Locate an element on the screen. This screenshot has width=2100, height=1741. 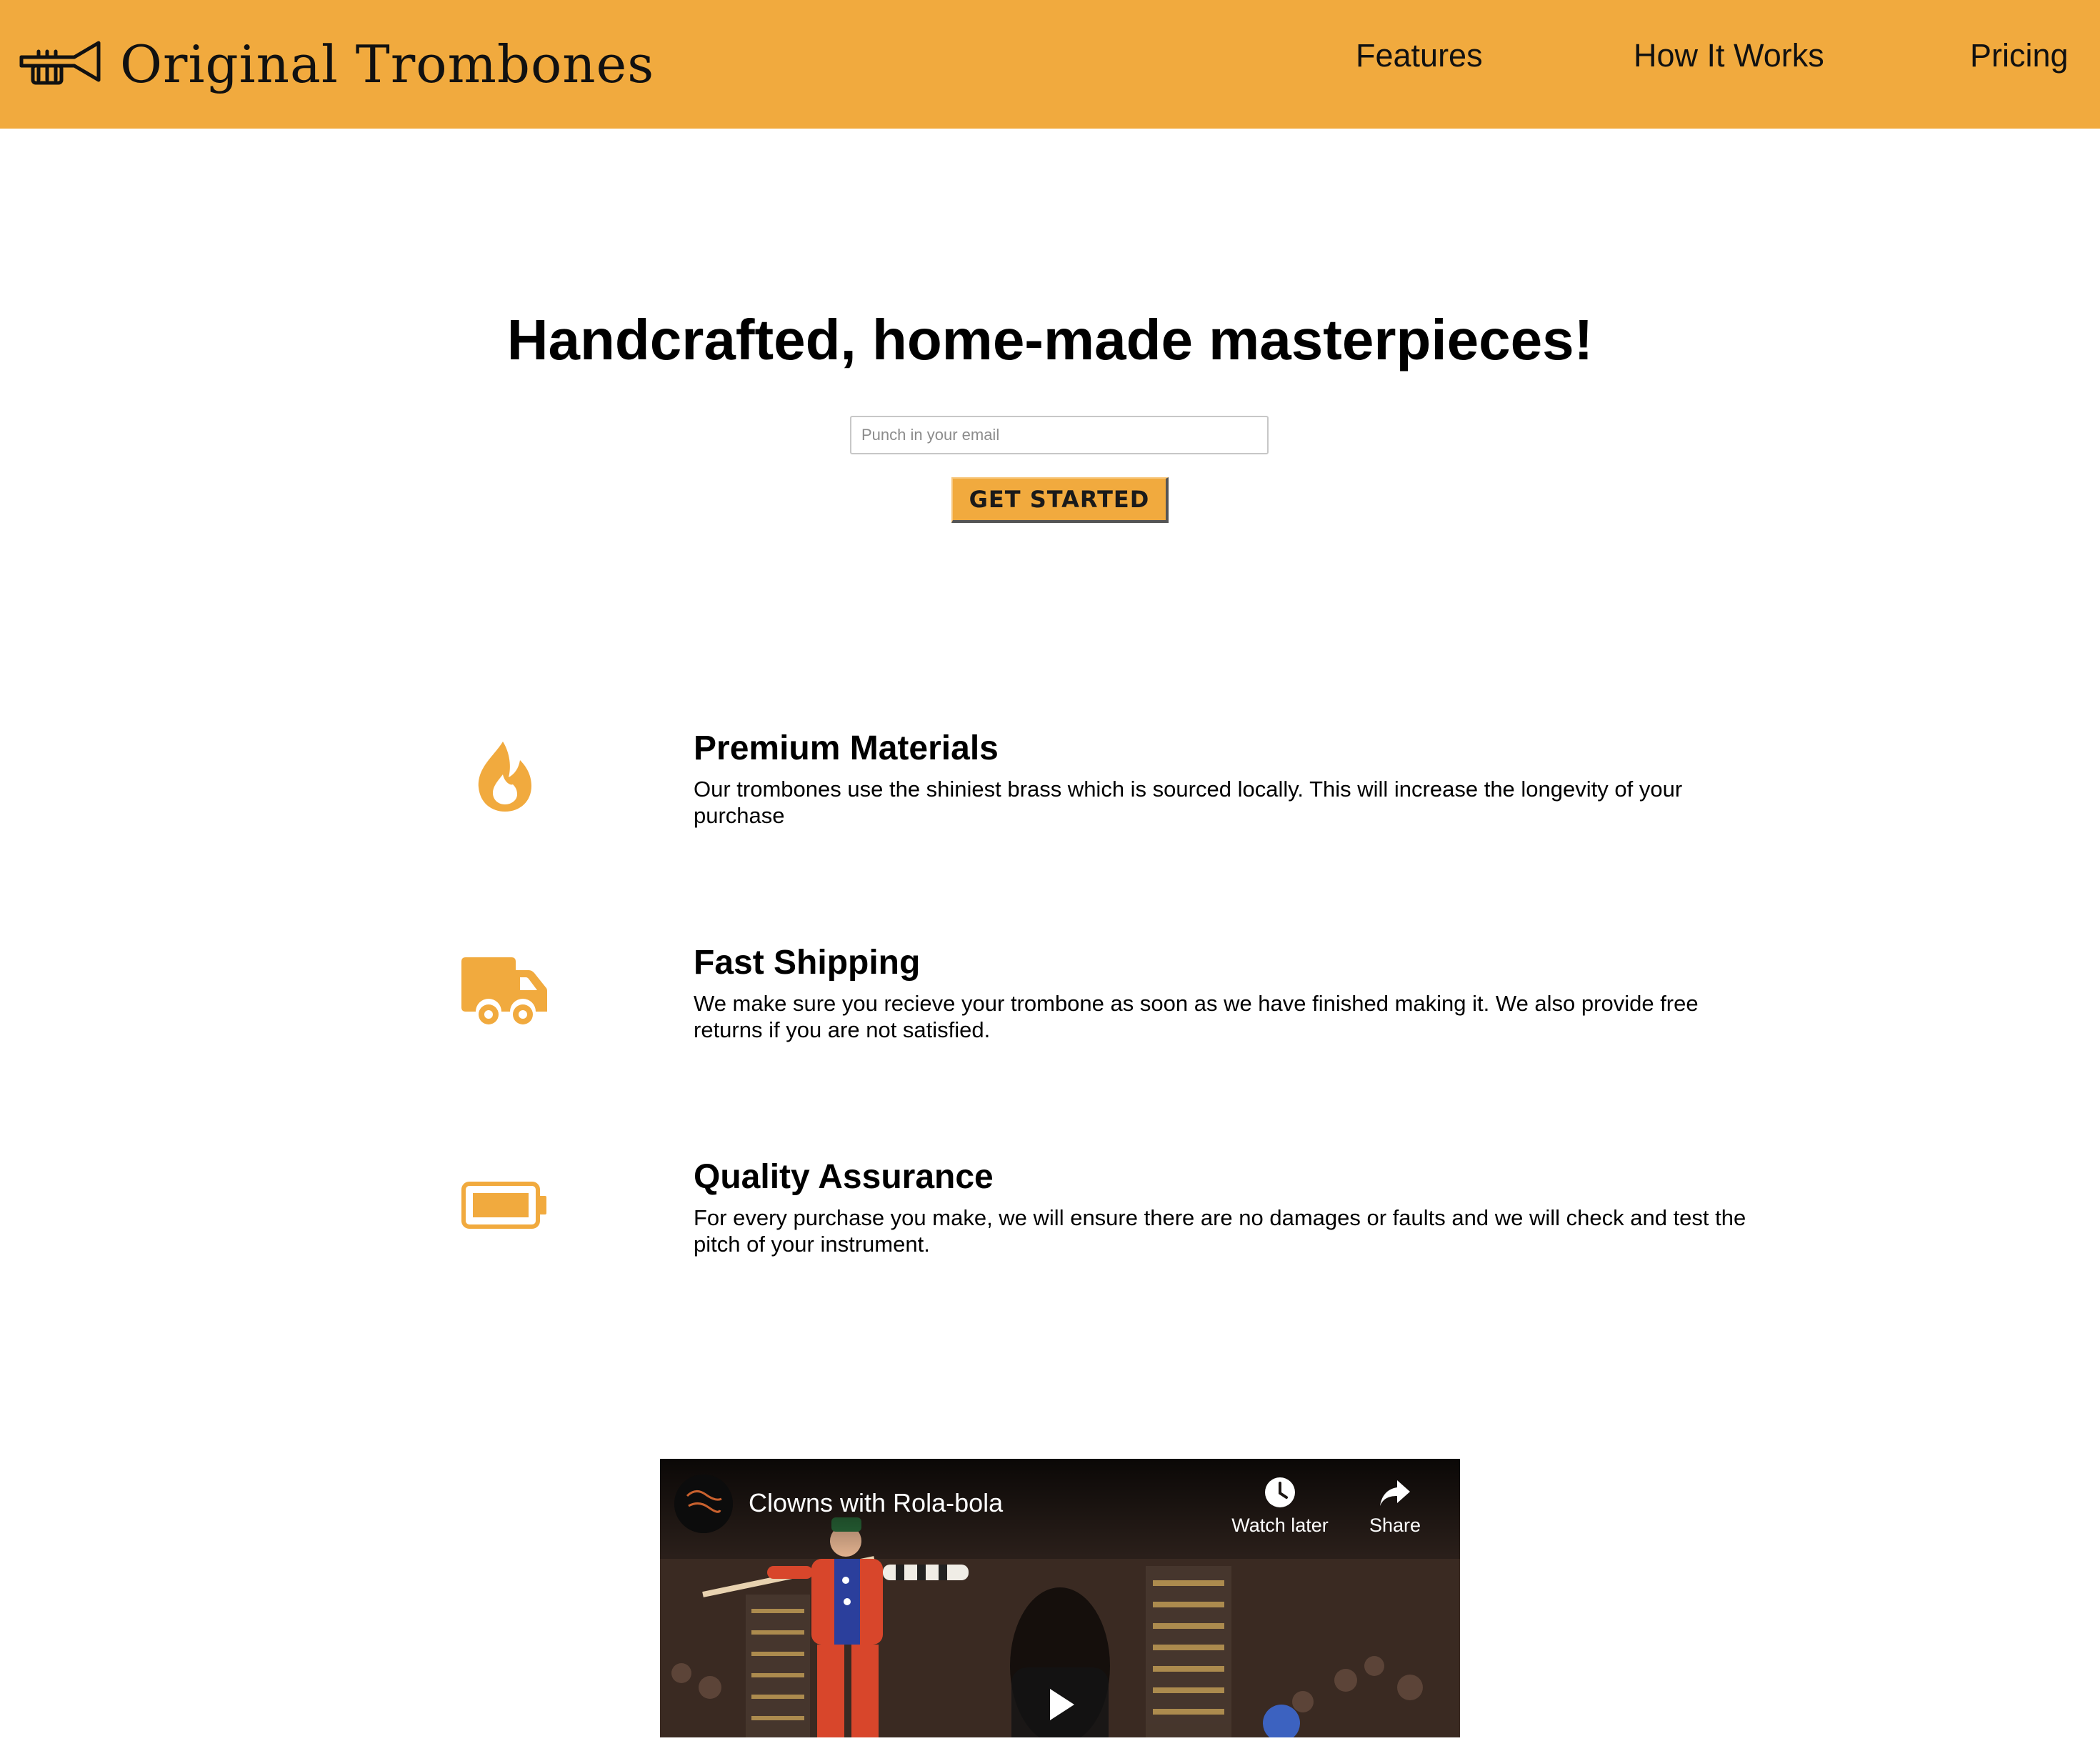
feature-title: Quality Assurance is located at coordinates (844, 1177).